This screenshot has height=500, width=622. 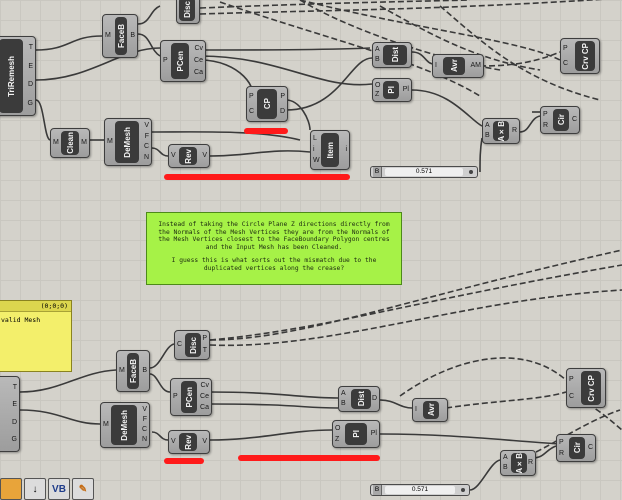 I want to click on trimesh-component: TEDG, so click(x=10, y=414).